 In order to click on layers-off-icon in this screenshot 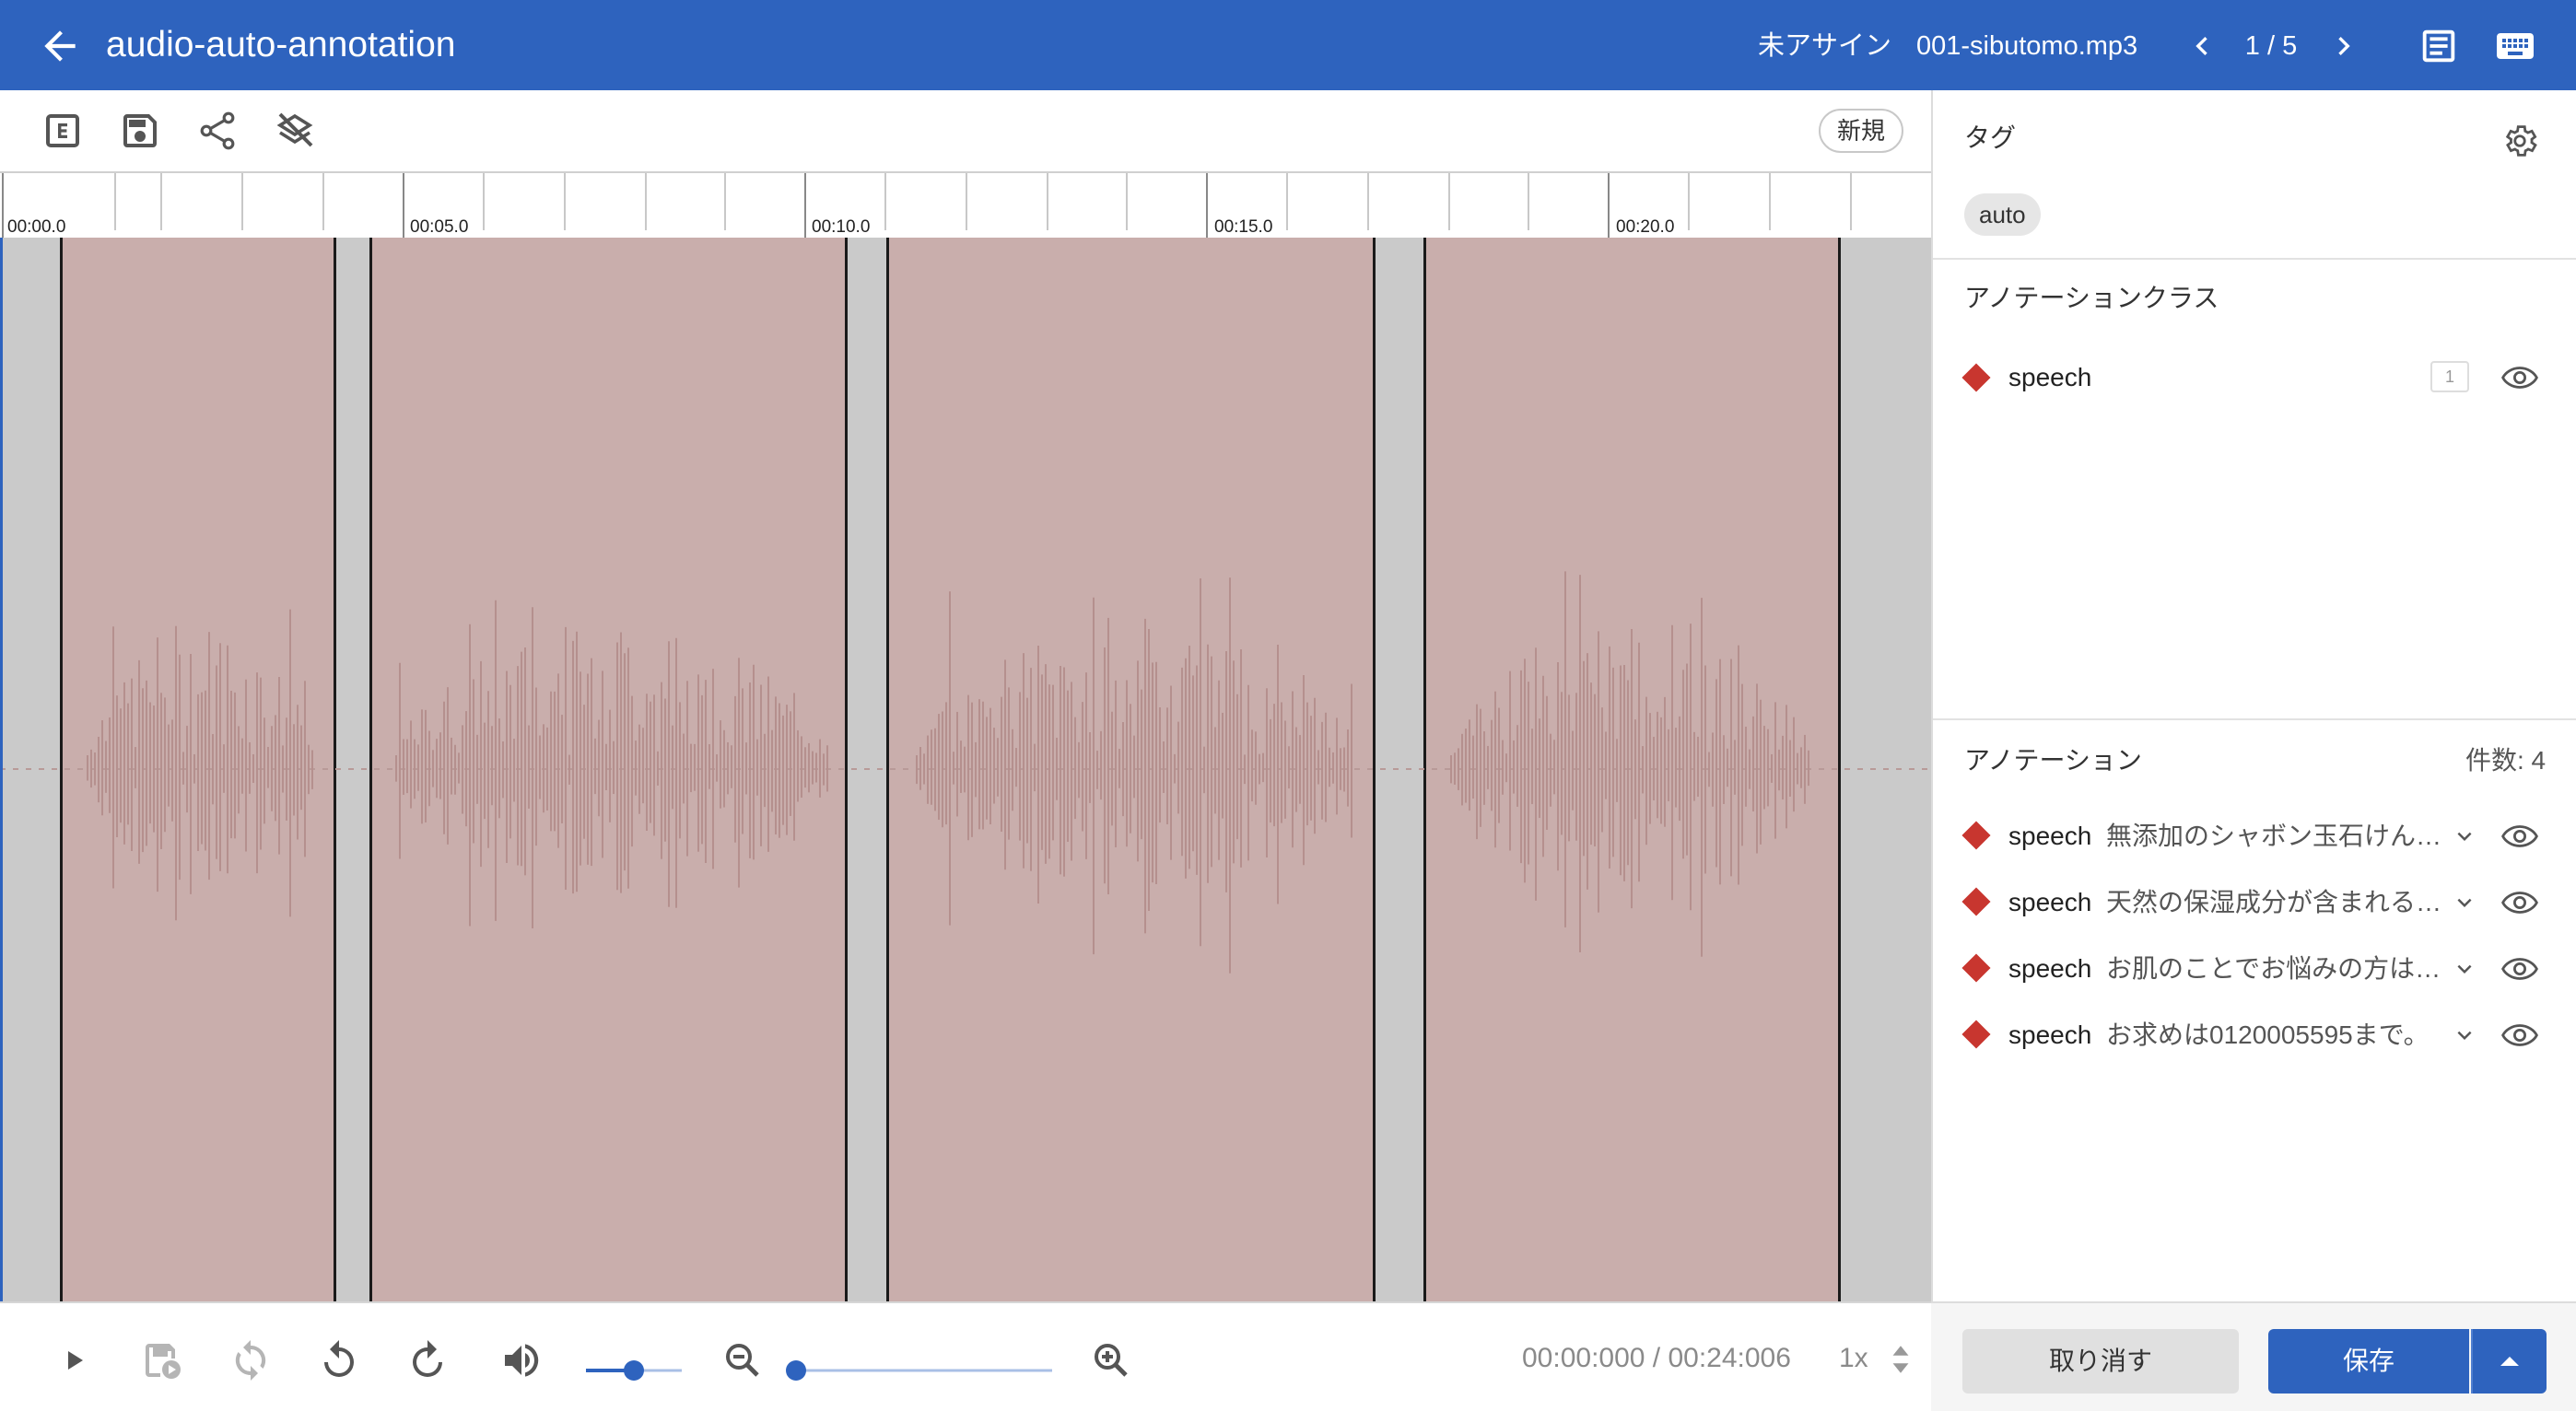, I will do `click(295, 131)`.